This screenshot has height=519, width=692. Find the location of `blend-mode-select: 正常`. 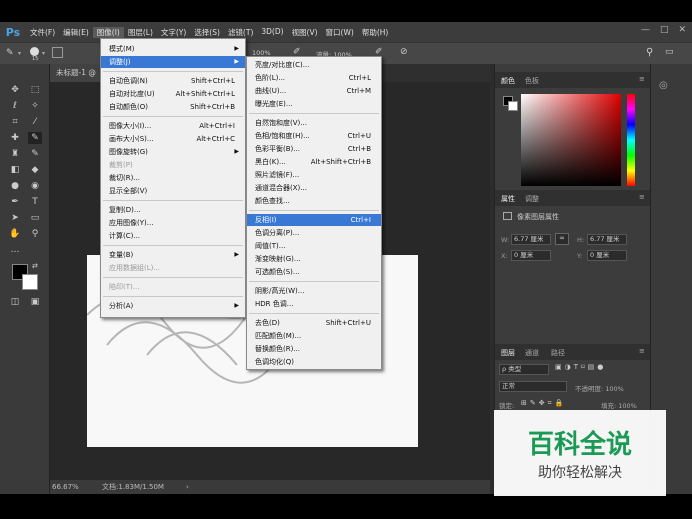

blend-mode-select: 正常 is located at coordinates (533, 386).